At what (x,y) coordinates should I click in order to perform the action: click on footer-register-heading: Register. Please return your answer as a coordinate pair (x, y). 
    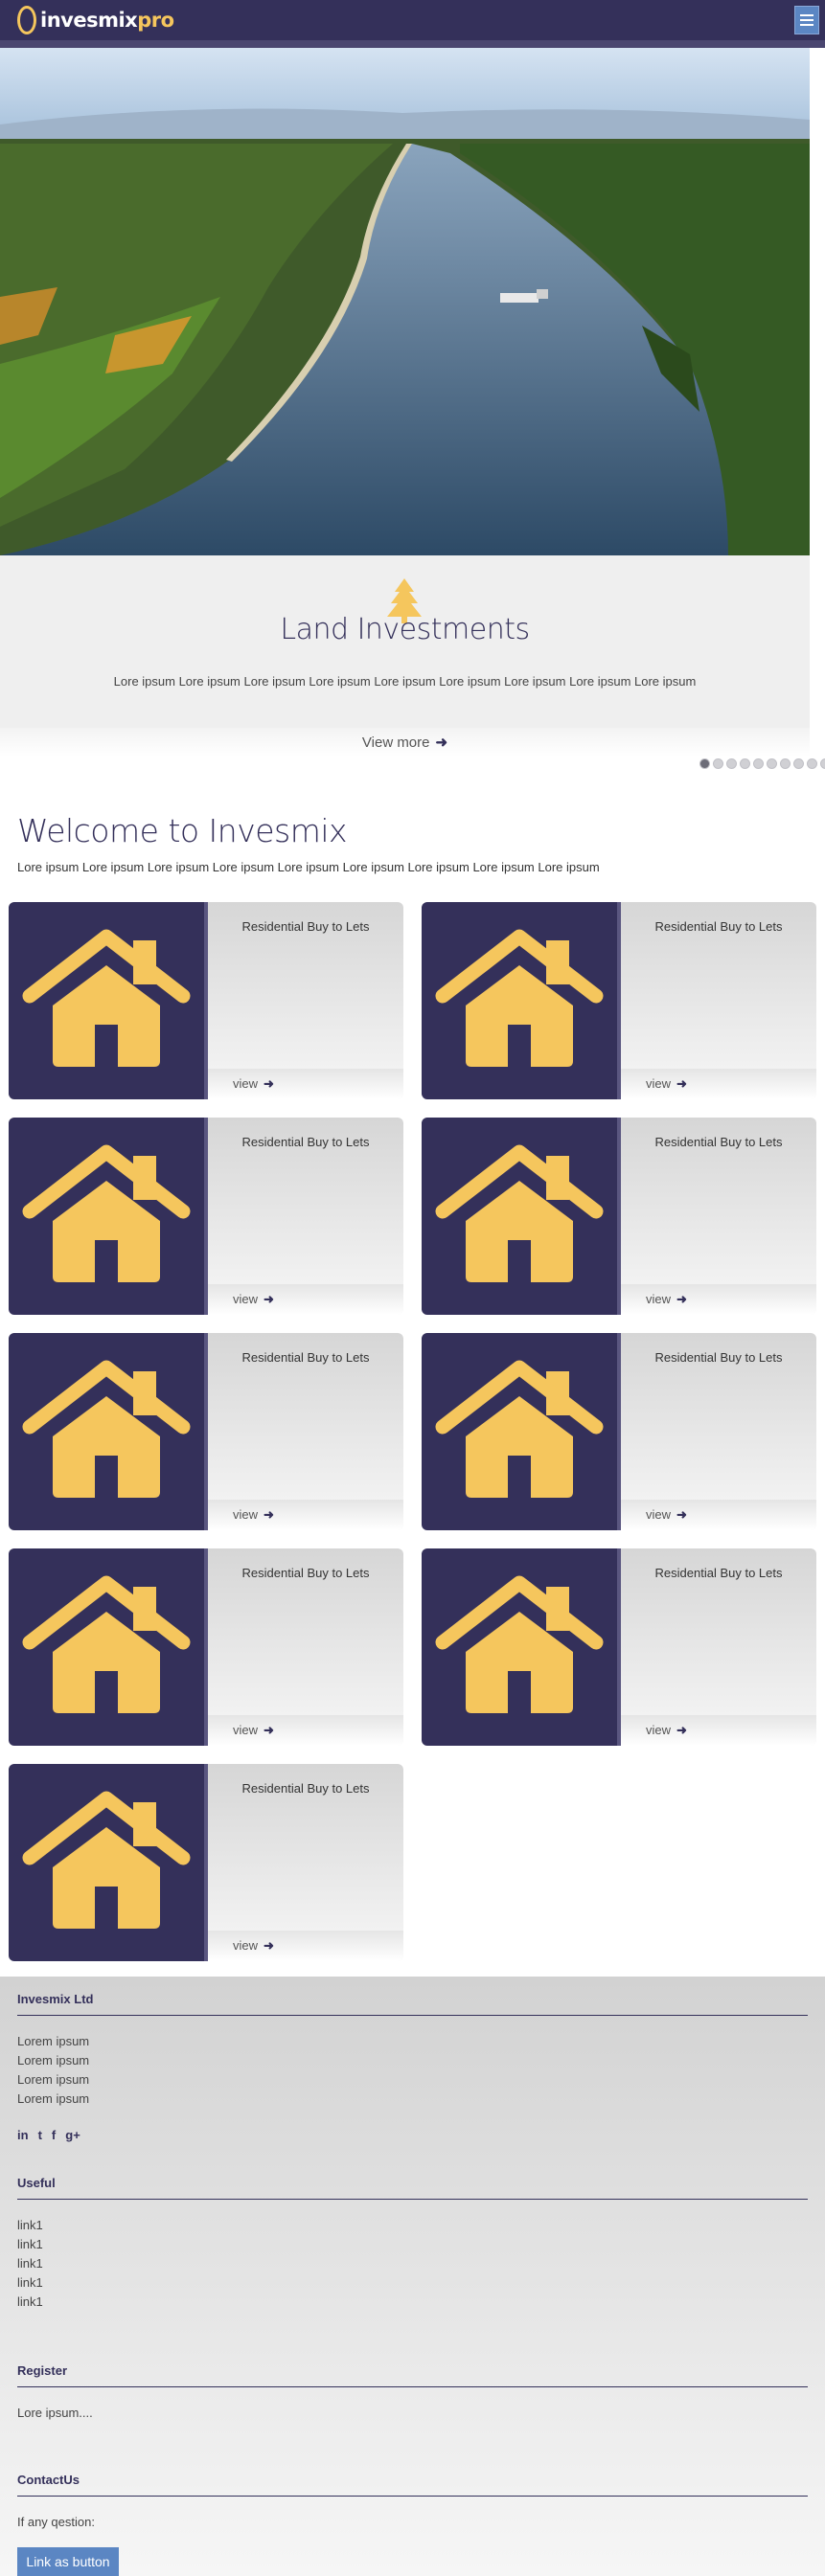
    Looking at the image, I should click on (43, 2370).